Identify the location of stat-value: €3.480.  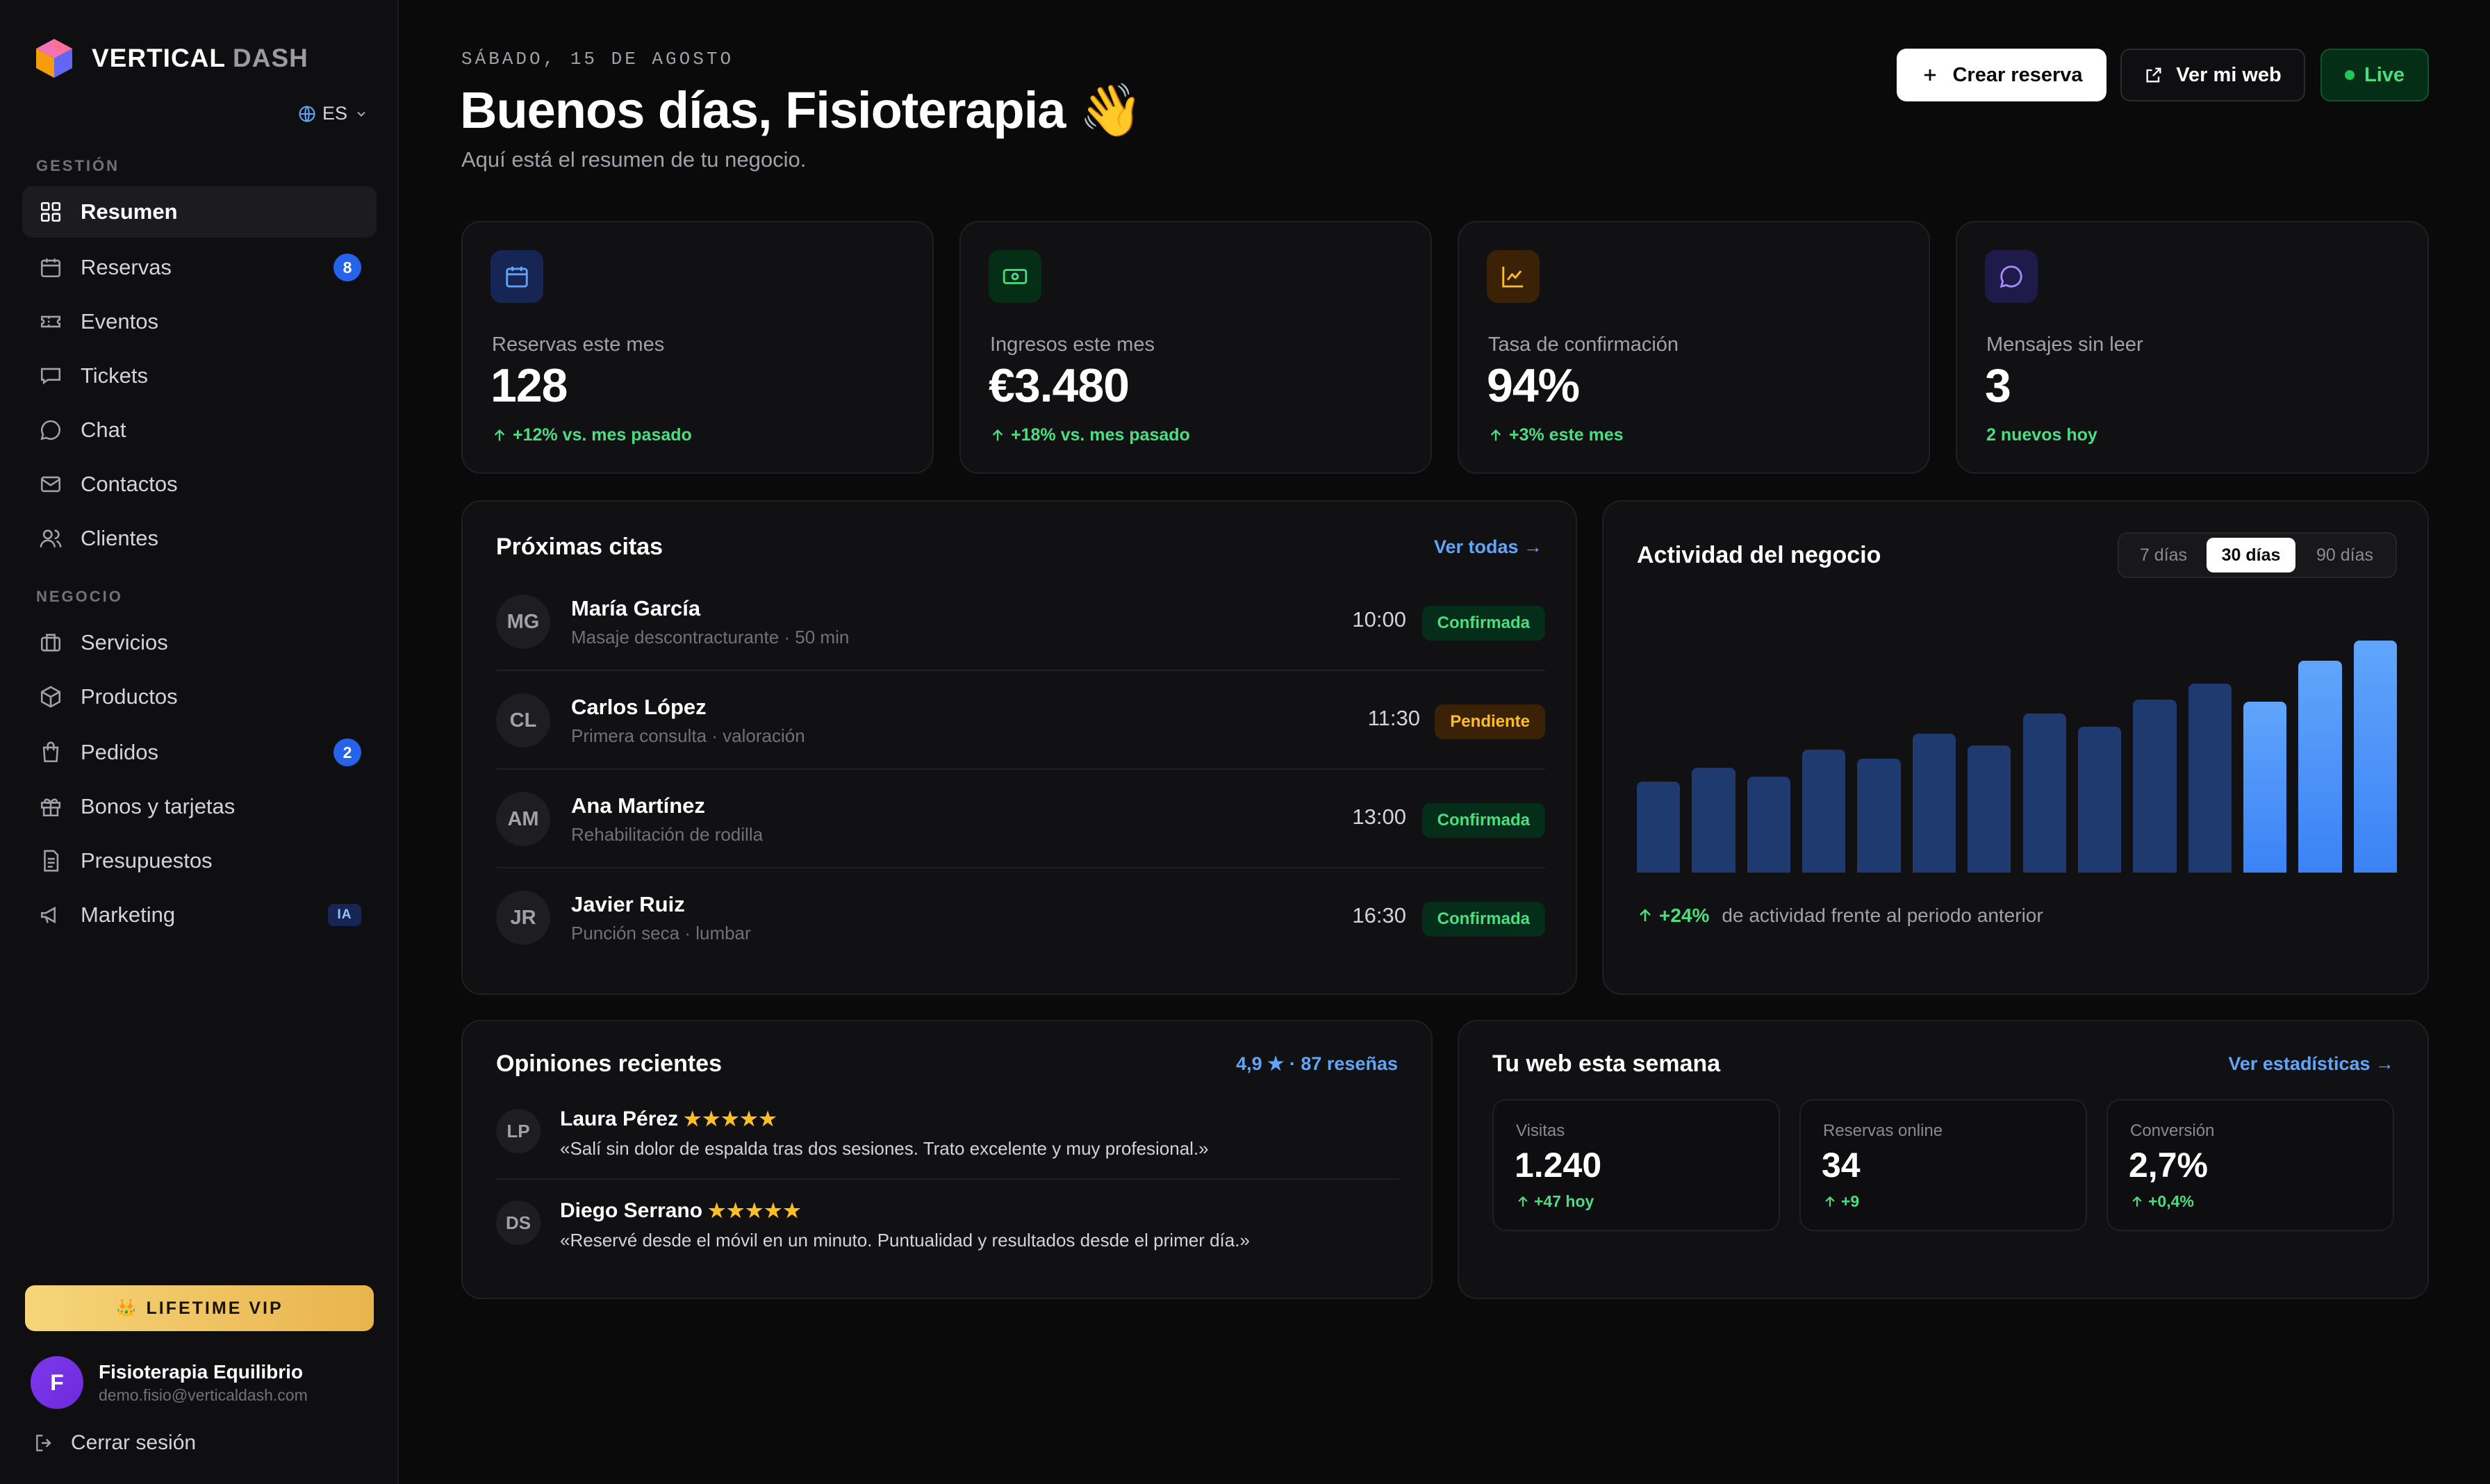
(1060, 386).